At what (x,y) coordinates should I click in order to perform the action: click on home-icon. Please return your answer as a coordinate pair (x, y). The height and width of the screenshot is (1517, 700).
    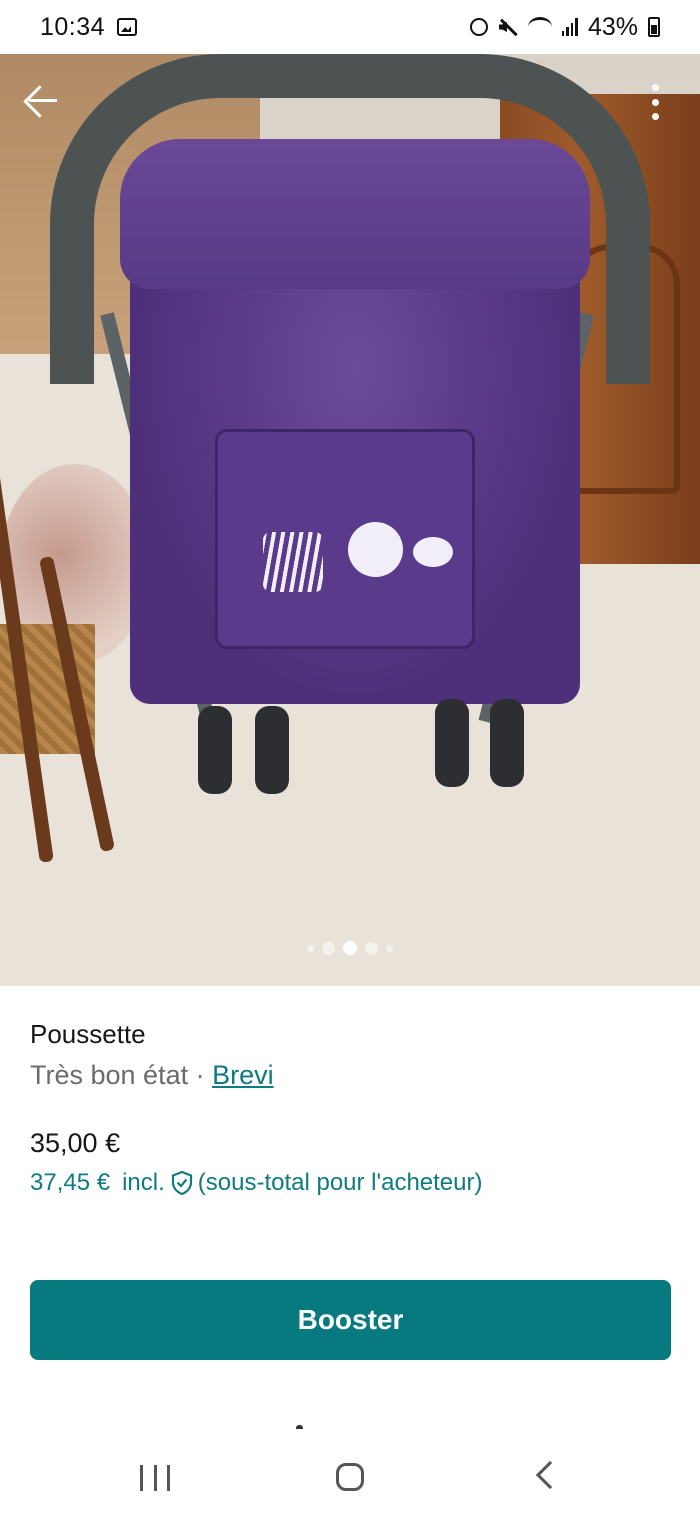
    Looking at the image, I should click on (350, 1477).